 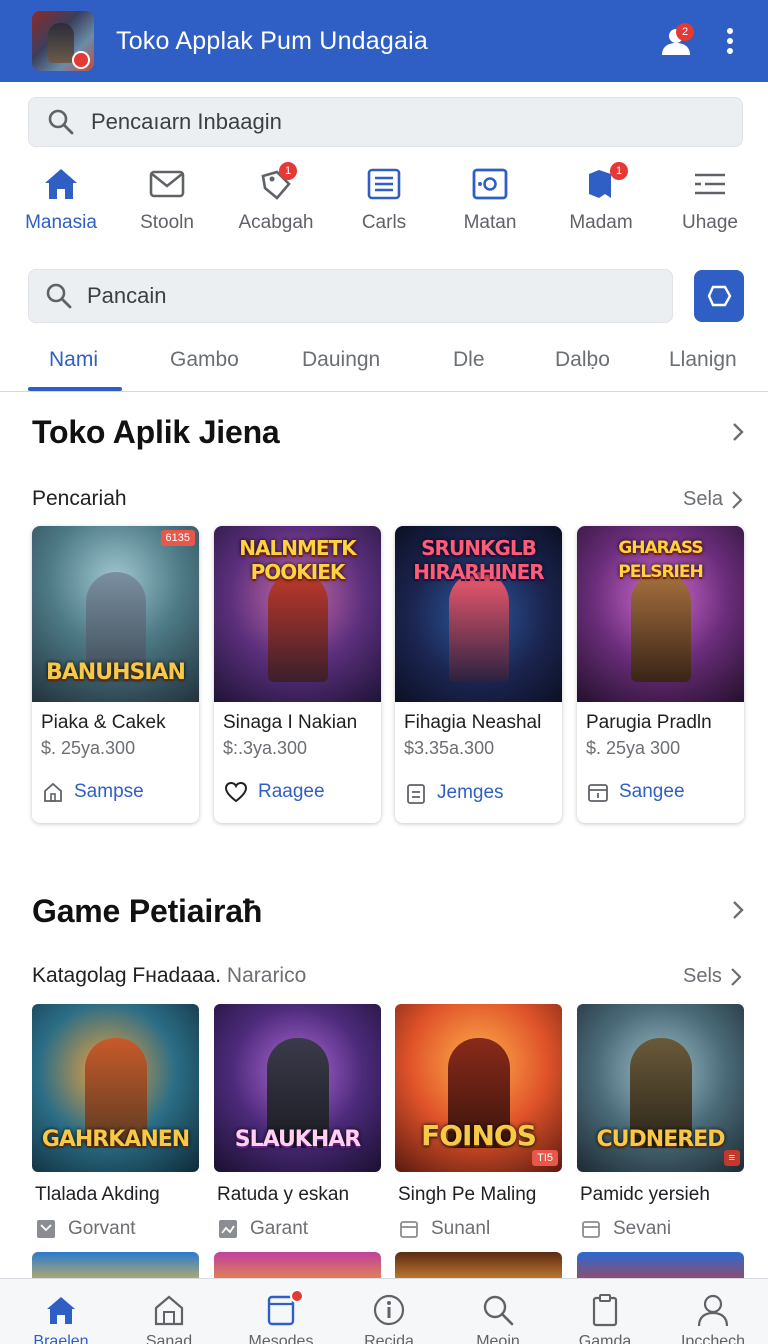 What do you see at coordinates (186, 121) in the screenshot?
I see `search-placeholder: Pencaıarn Inbaagin` at bounding box center [186, 121].